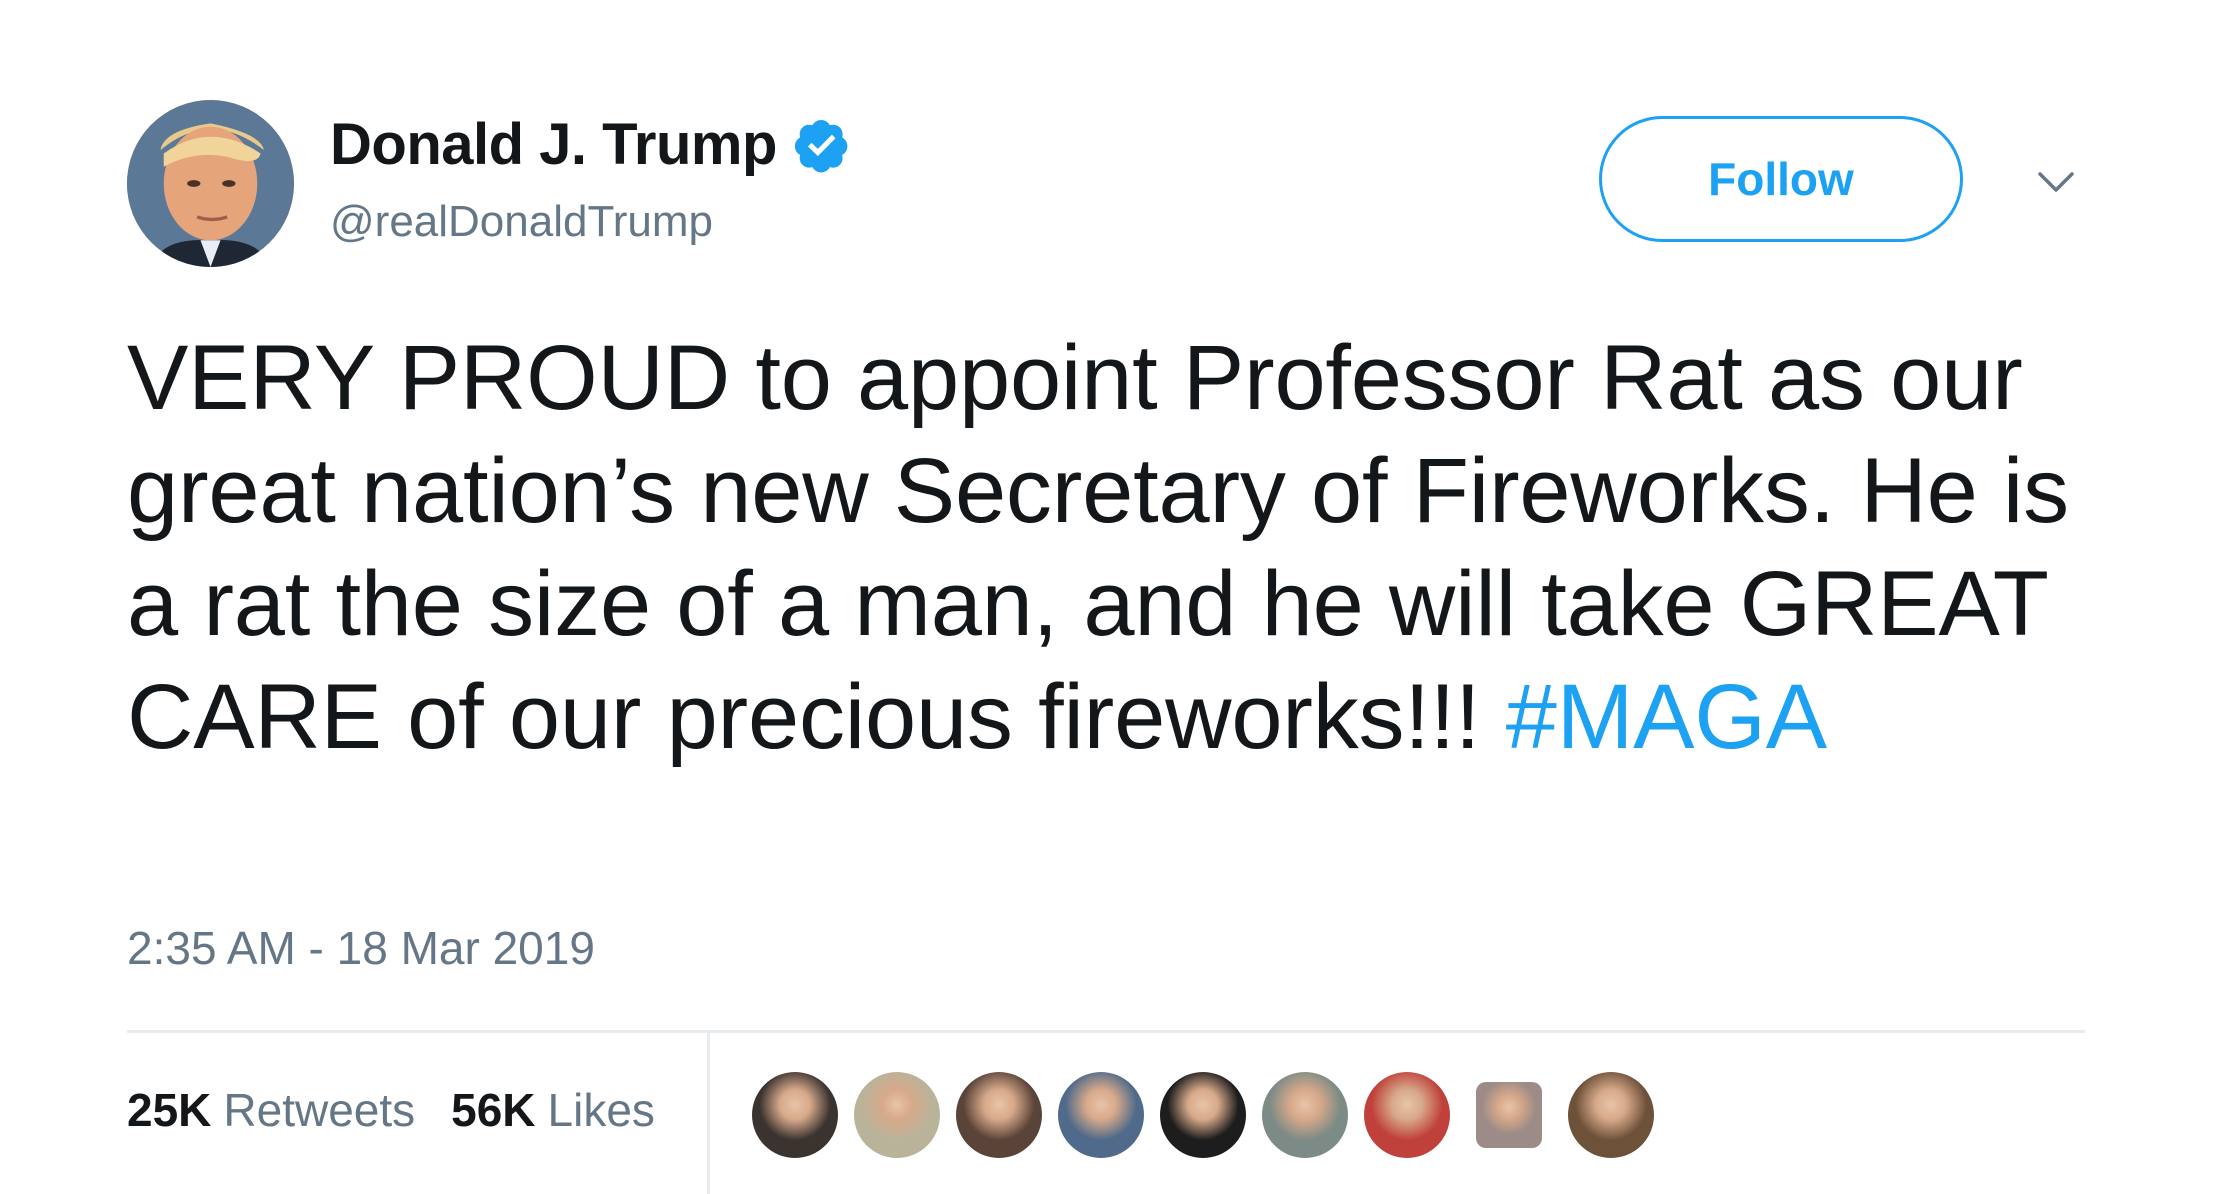 The width and height of the screenshot is (2223, 1194). I want to click on stats-separator, so click(708, 1113).